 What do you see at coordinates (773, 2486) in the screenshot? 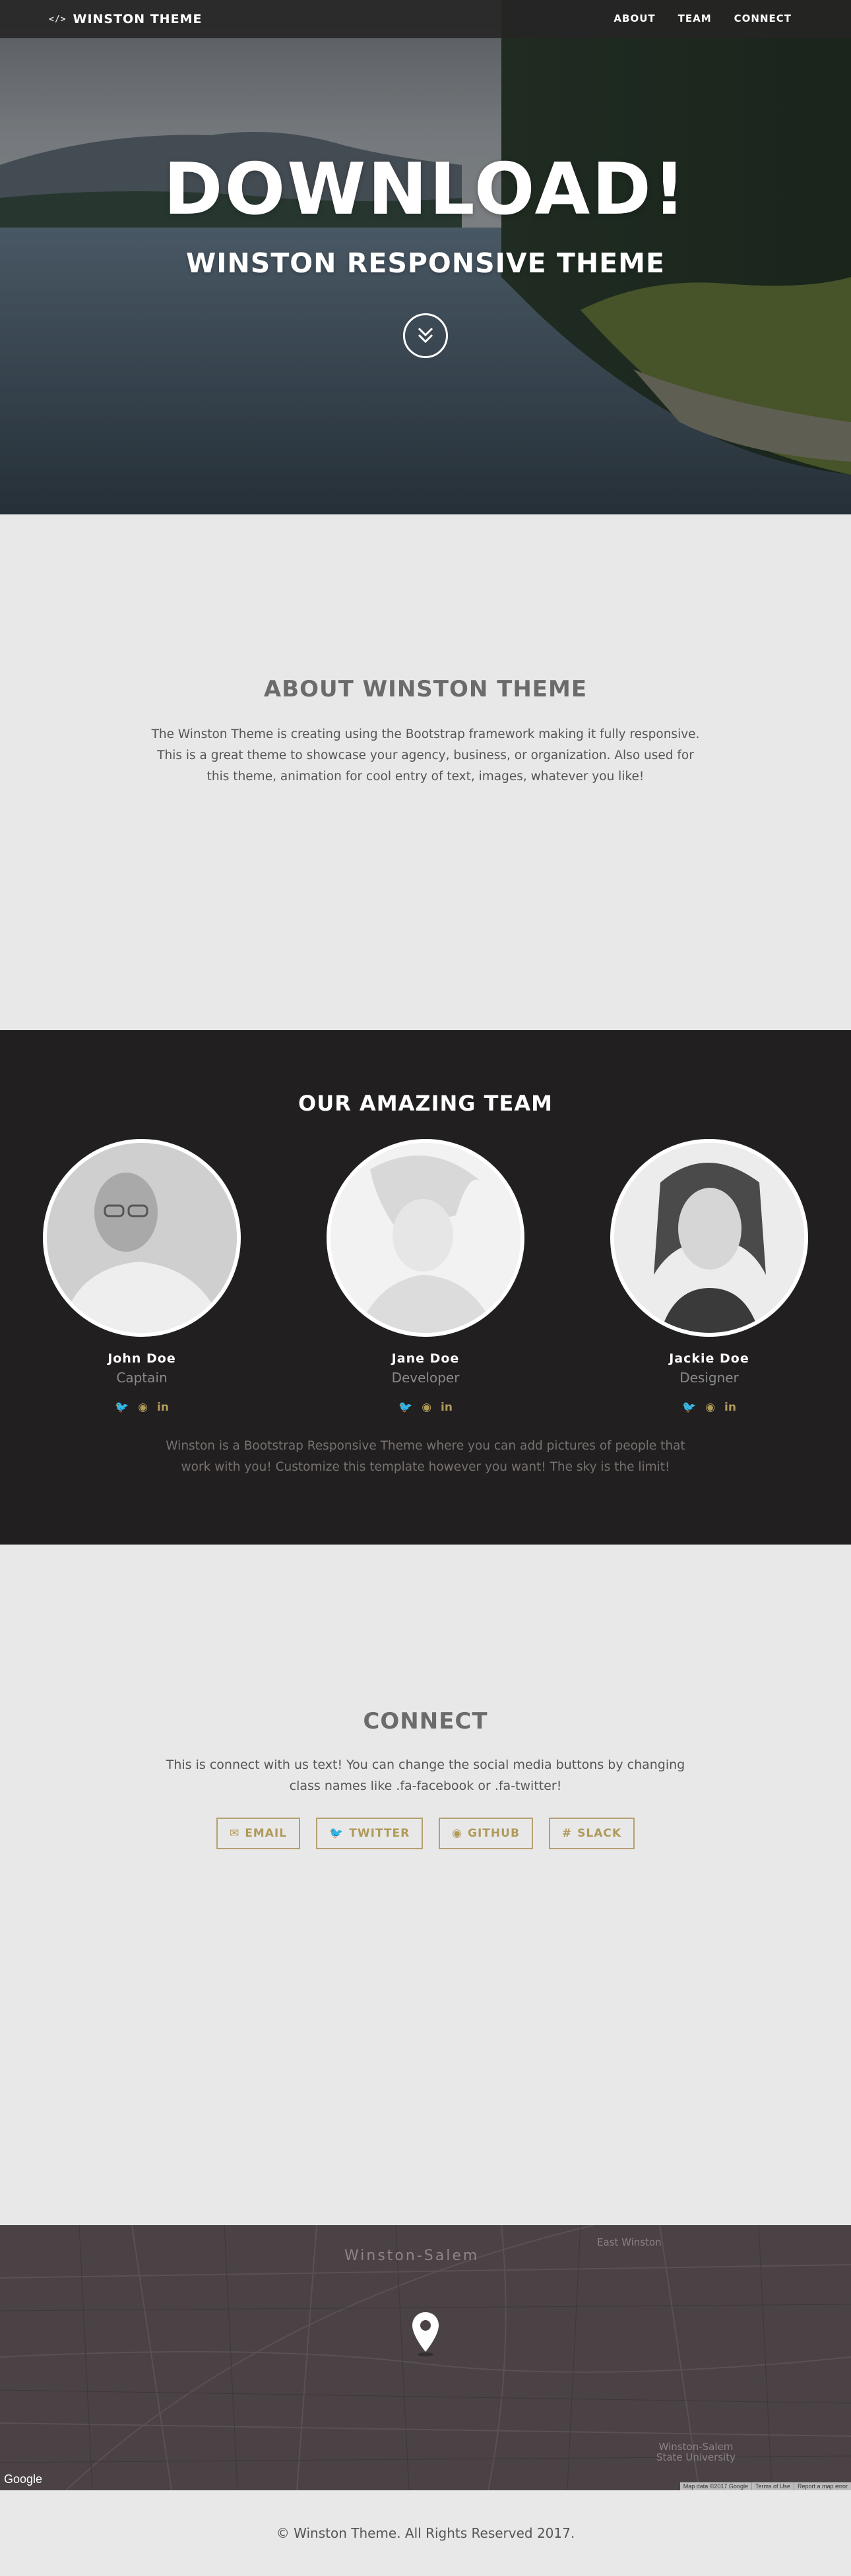
I see `terms-link: Terms of Use` at bounding box center [773, 2486].